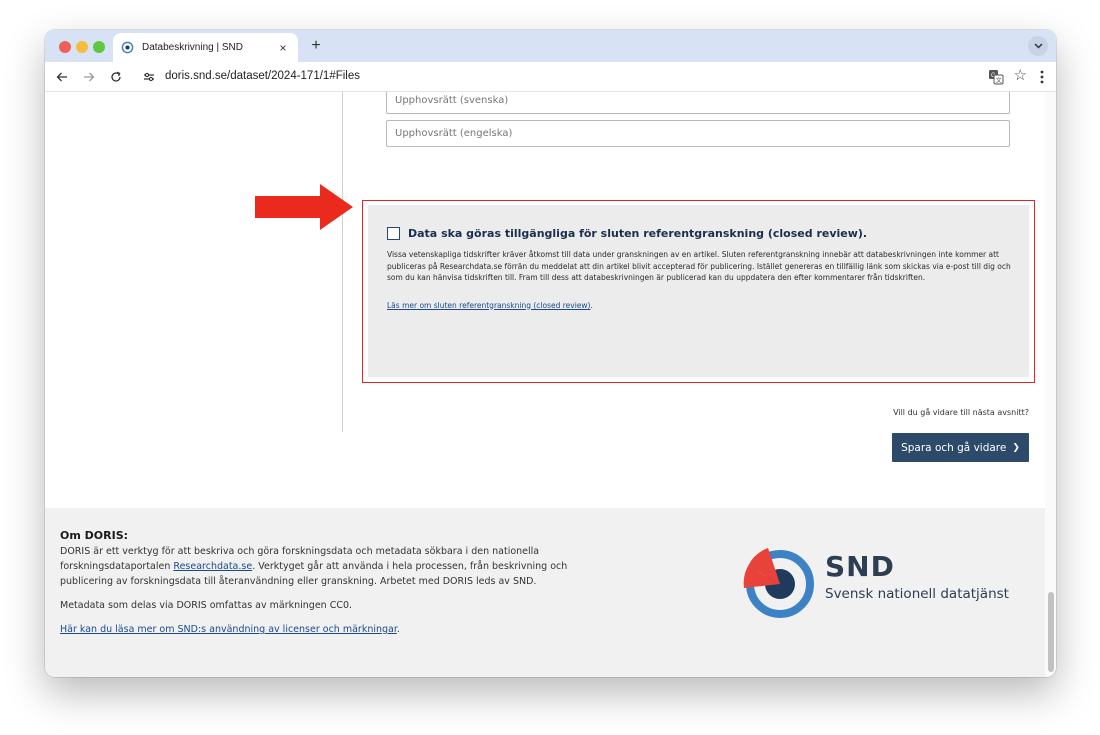  I want to click on reload-button, so click(116, 77).